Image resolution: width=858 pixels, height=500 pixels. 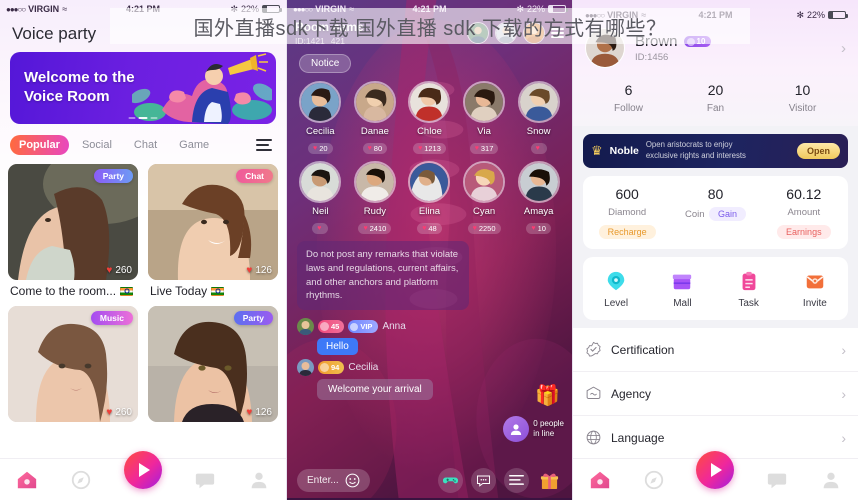 I want to click on seat-item: Via ♥ 317, so click(x=484, y=118).